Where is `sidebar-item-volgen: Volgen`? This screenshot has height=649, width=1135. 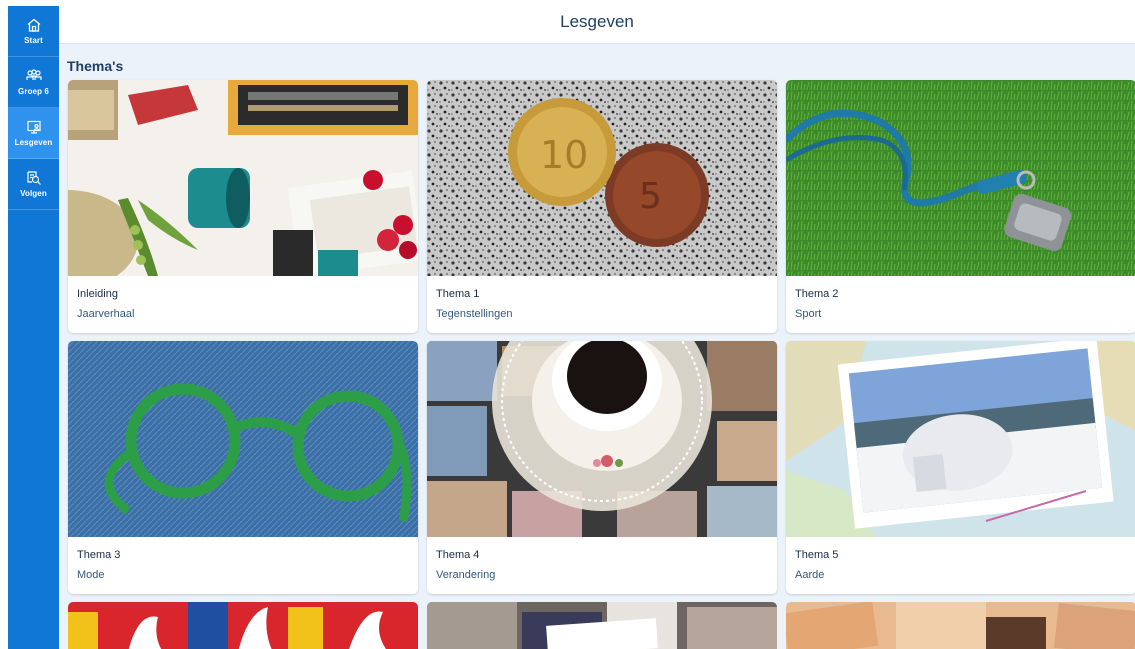 sidebar-item-volgen: Volgen is located at coordinates (33, 184).